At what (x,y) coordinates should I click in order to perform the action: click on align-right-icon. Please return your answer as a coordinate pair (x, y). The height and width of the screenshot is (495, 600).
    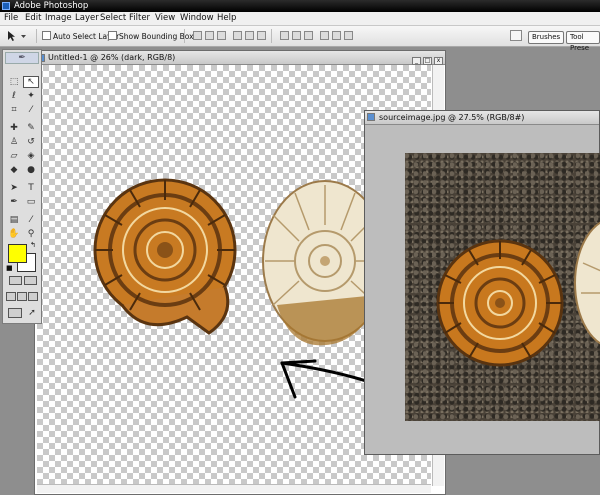
    Looking at the image, I should click on (261, 35).